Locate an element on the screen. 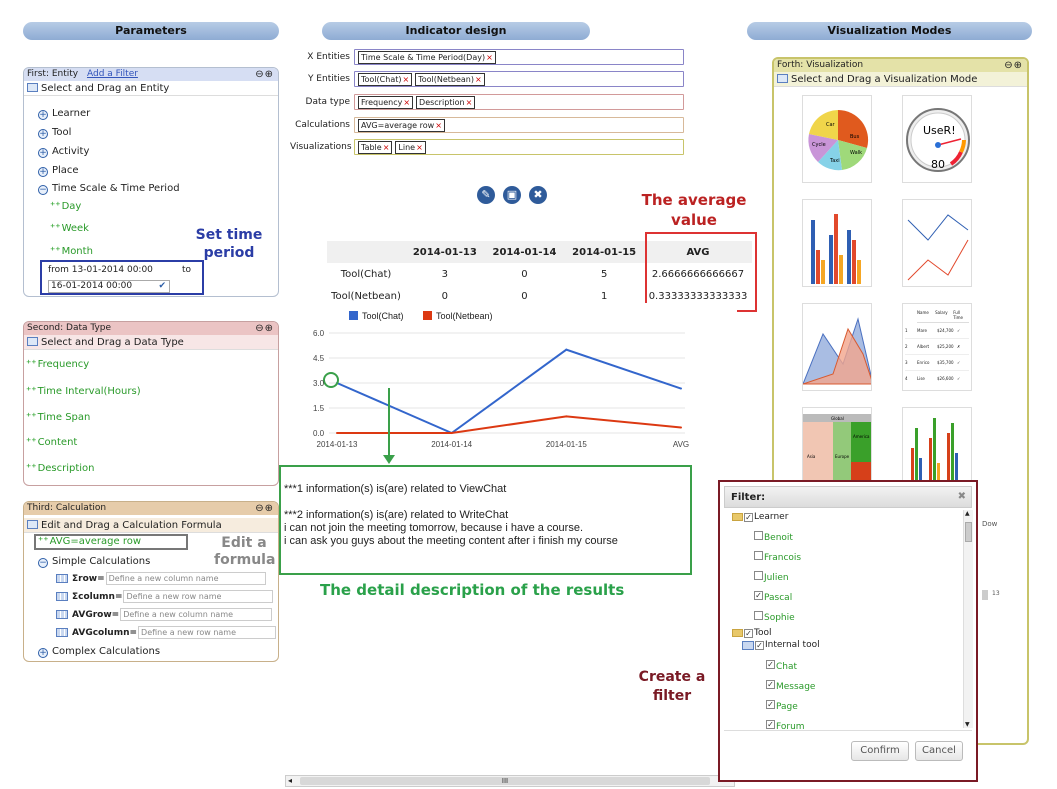 The image size is (1057, 789). filter-close-icon: ✖ is located at coordinates (962, 496).